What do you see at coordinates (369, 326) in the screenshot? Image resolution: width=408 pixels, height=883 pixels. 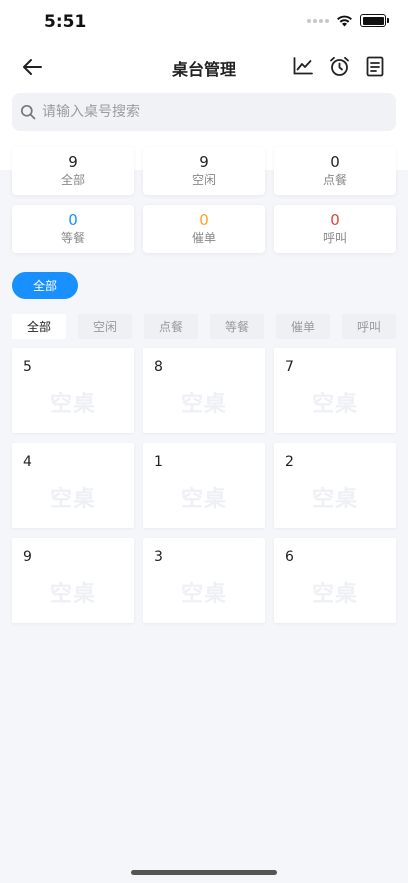 I see `tab-call: 呼叫` at bounding box center [369, 326].